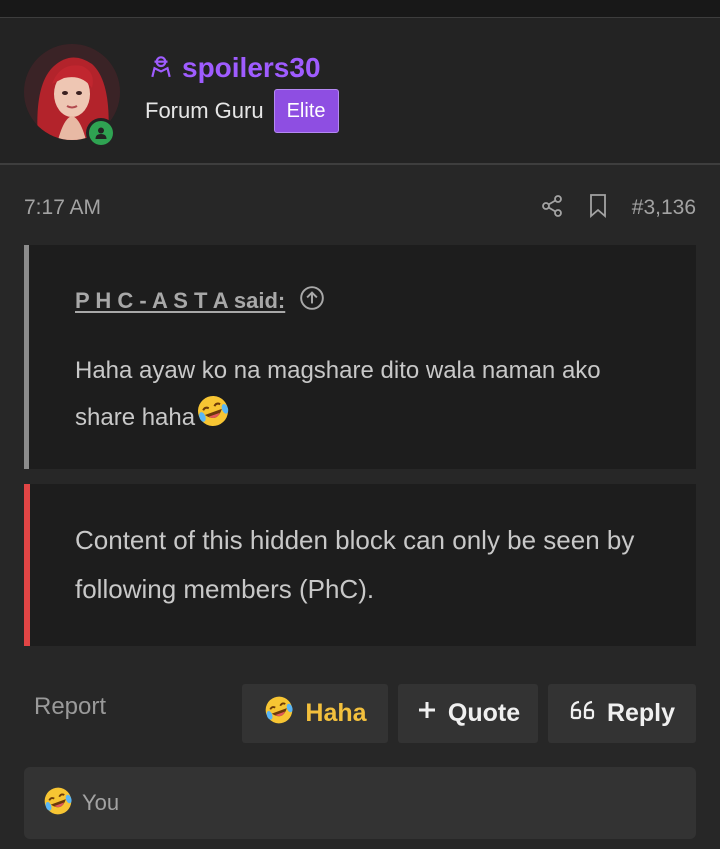  I want to click on post-number-link: #3,136, so click(664, 208).